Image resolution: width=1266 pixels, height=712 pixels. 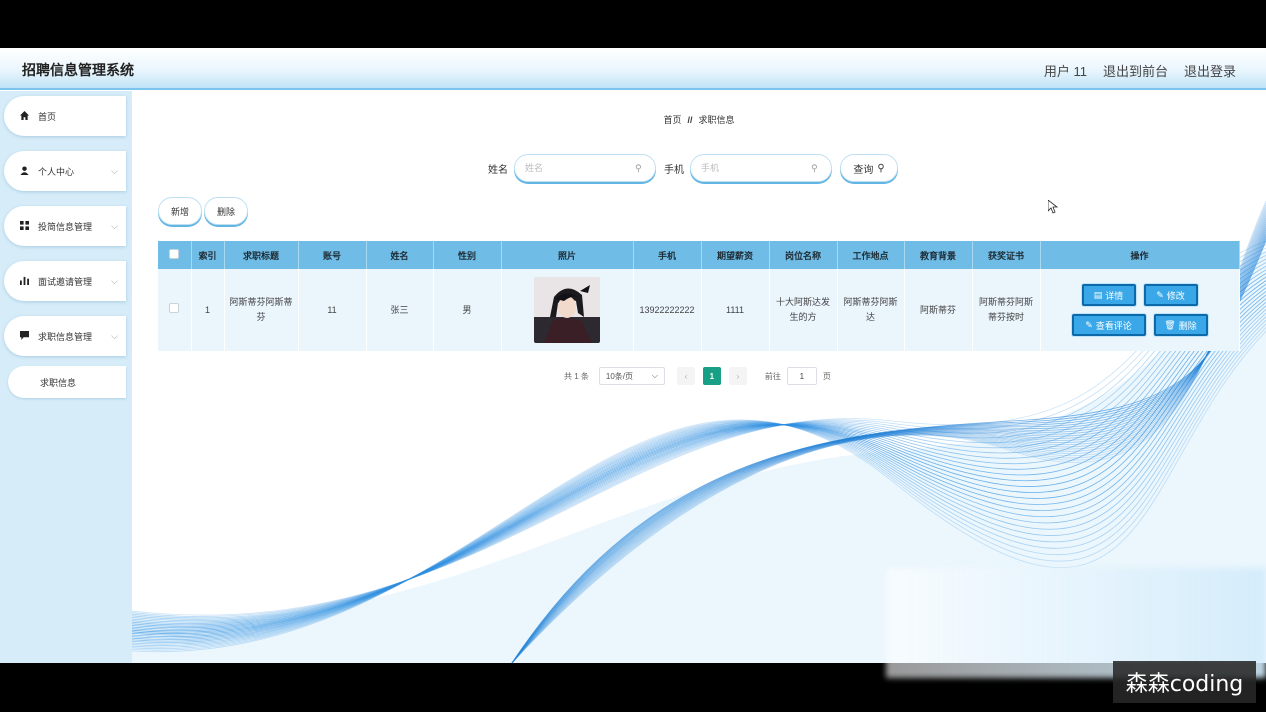 What do you see at coordinates (871, 255) in the screenshot?
I see `column-header: 工作地点` at bounding box center [871, 255].